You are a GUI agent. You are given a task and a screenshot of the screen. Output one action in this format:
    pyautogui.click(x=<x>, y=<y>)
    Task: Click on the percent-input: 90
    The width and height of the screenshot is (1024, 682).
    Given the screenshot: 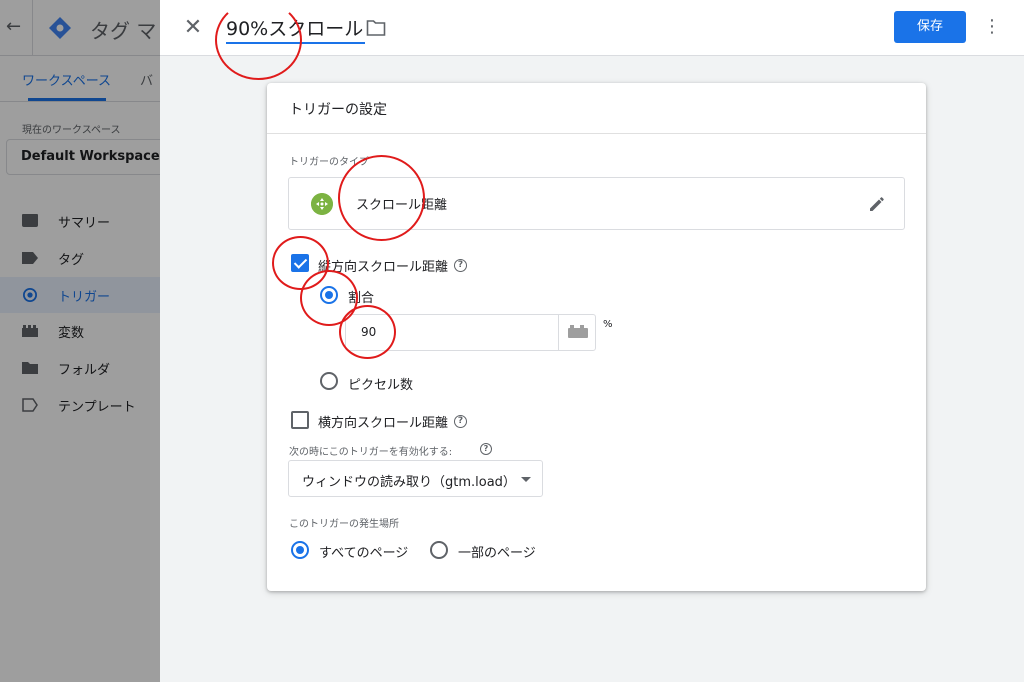 What is the action you would take?
    pyautogui.click(x=470, y=332)
    